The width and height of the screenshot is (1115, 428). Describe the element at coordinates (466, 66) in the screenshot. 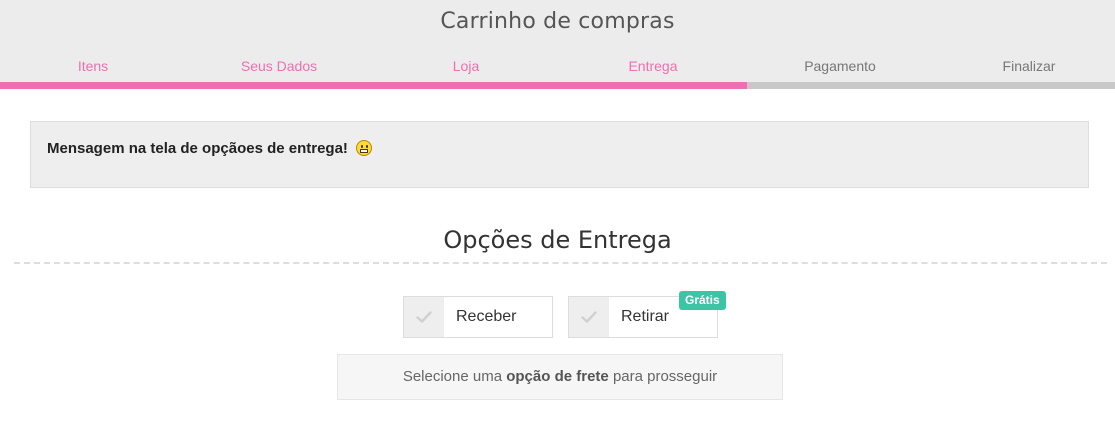

I see `step-loja: Loja` at that location.